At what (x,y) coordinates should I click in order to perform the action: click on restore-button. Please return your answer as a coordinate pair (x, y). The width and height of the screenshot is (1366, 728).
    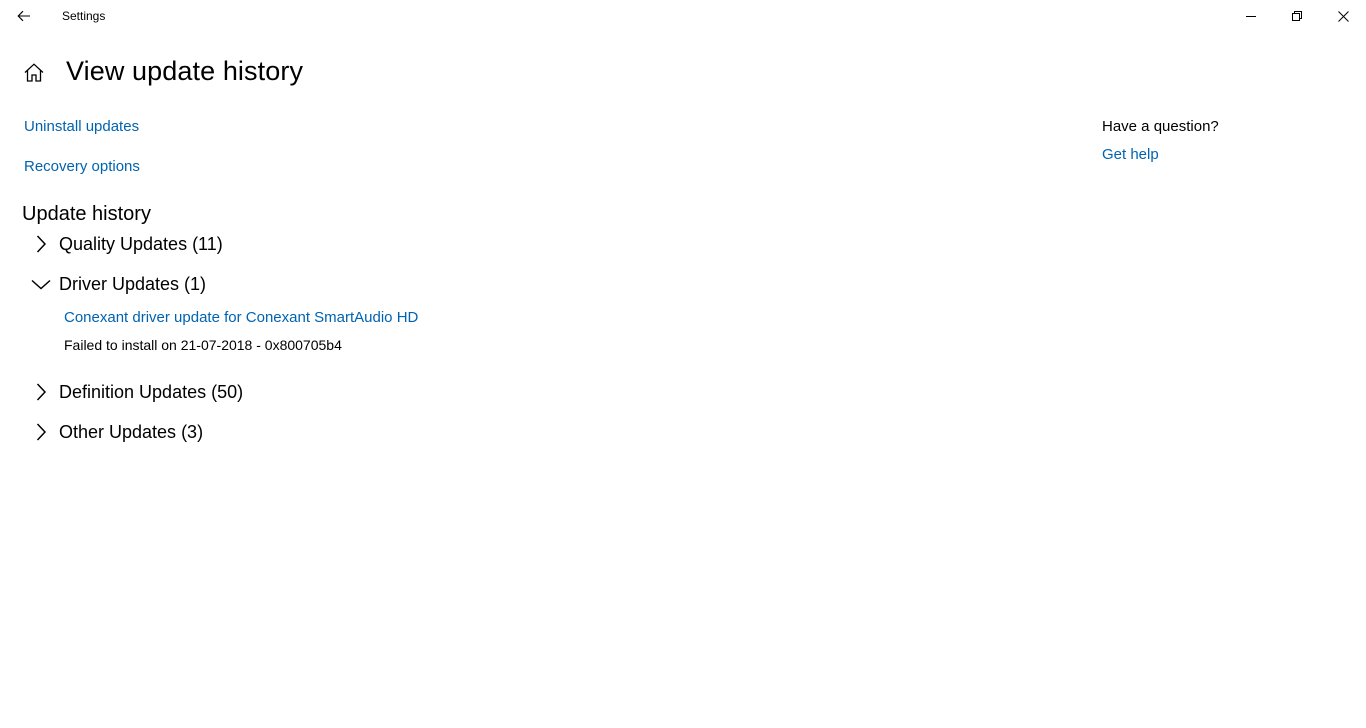
    Looking at the image, I should click on (1297, 16).